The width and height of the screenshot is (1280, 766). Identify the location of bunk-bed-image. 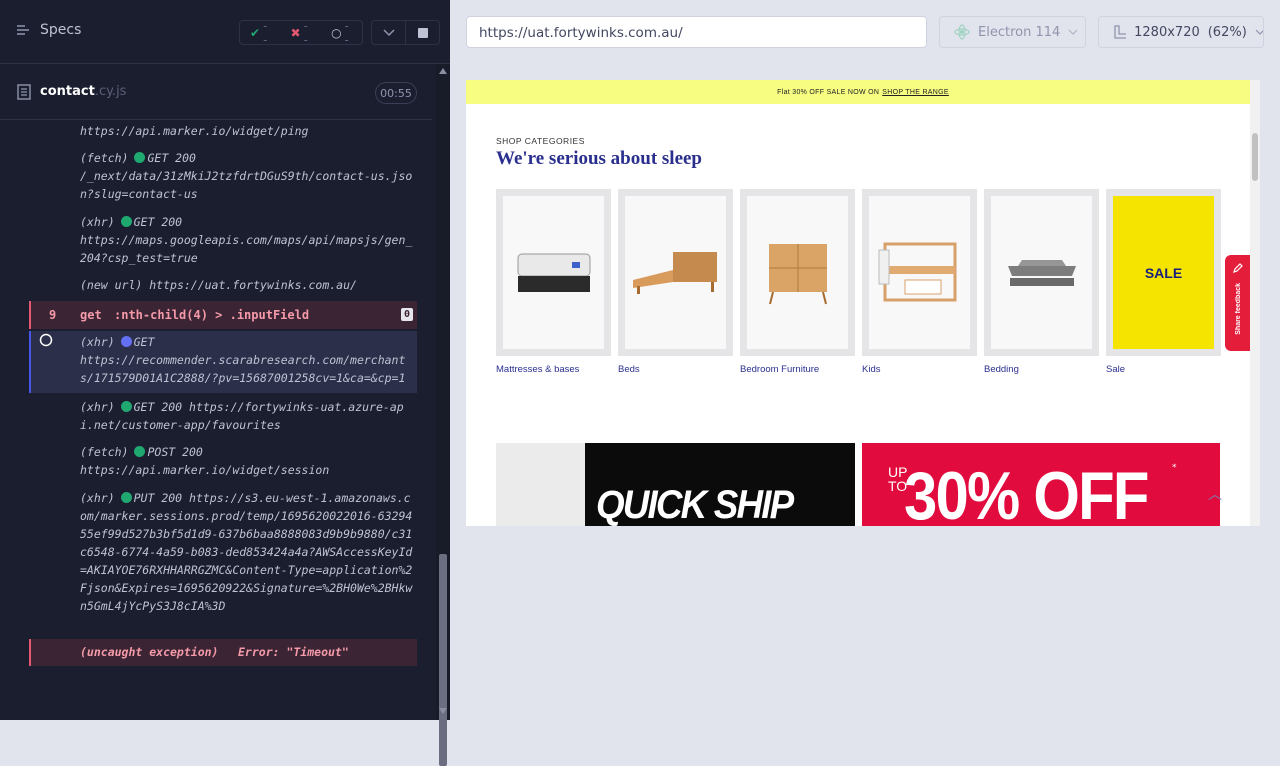
(917, 271).